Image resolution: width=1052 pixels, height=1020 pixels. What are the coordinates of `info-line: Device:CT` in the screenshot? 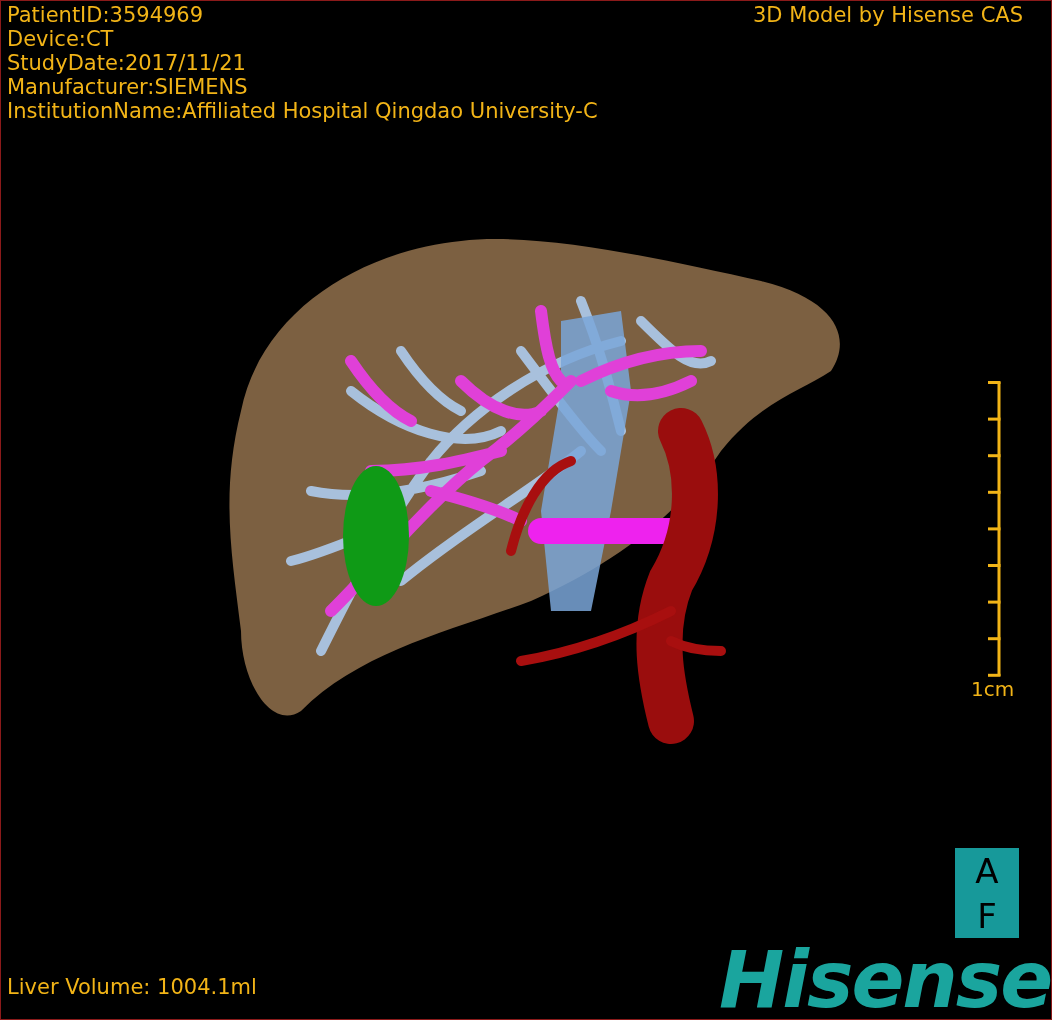 It's located at (60, 39).